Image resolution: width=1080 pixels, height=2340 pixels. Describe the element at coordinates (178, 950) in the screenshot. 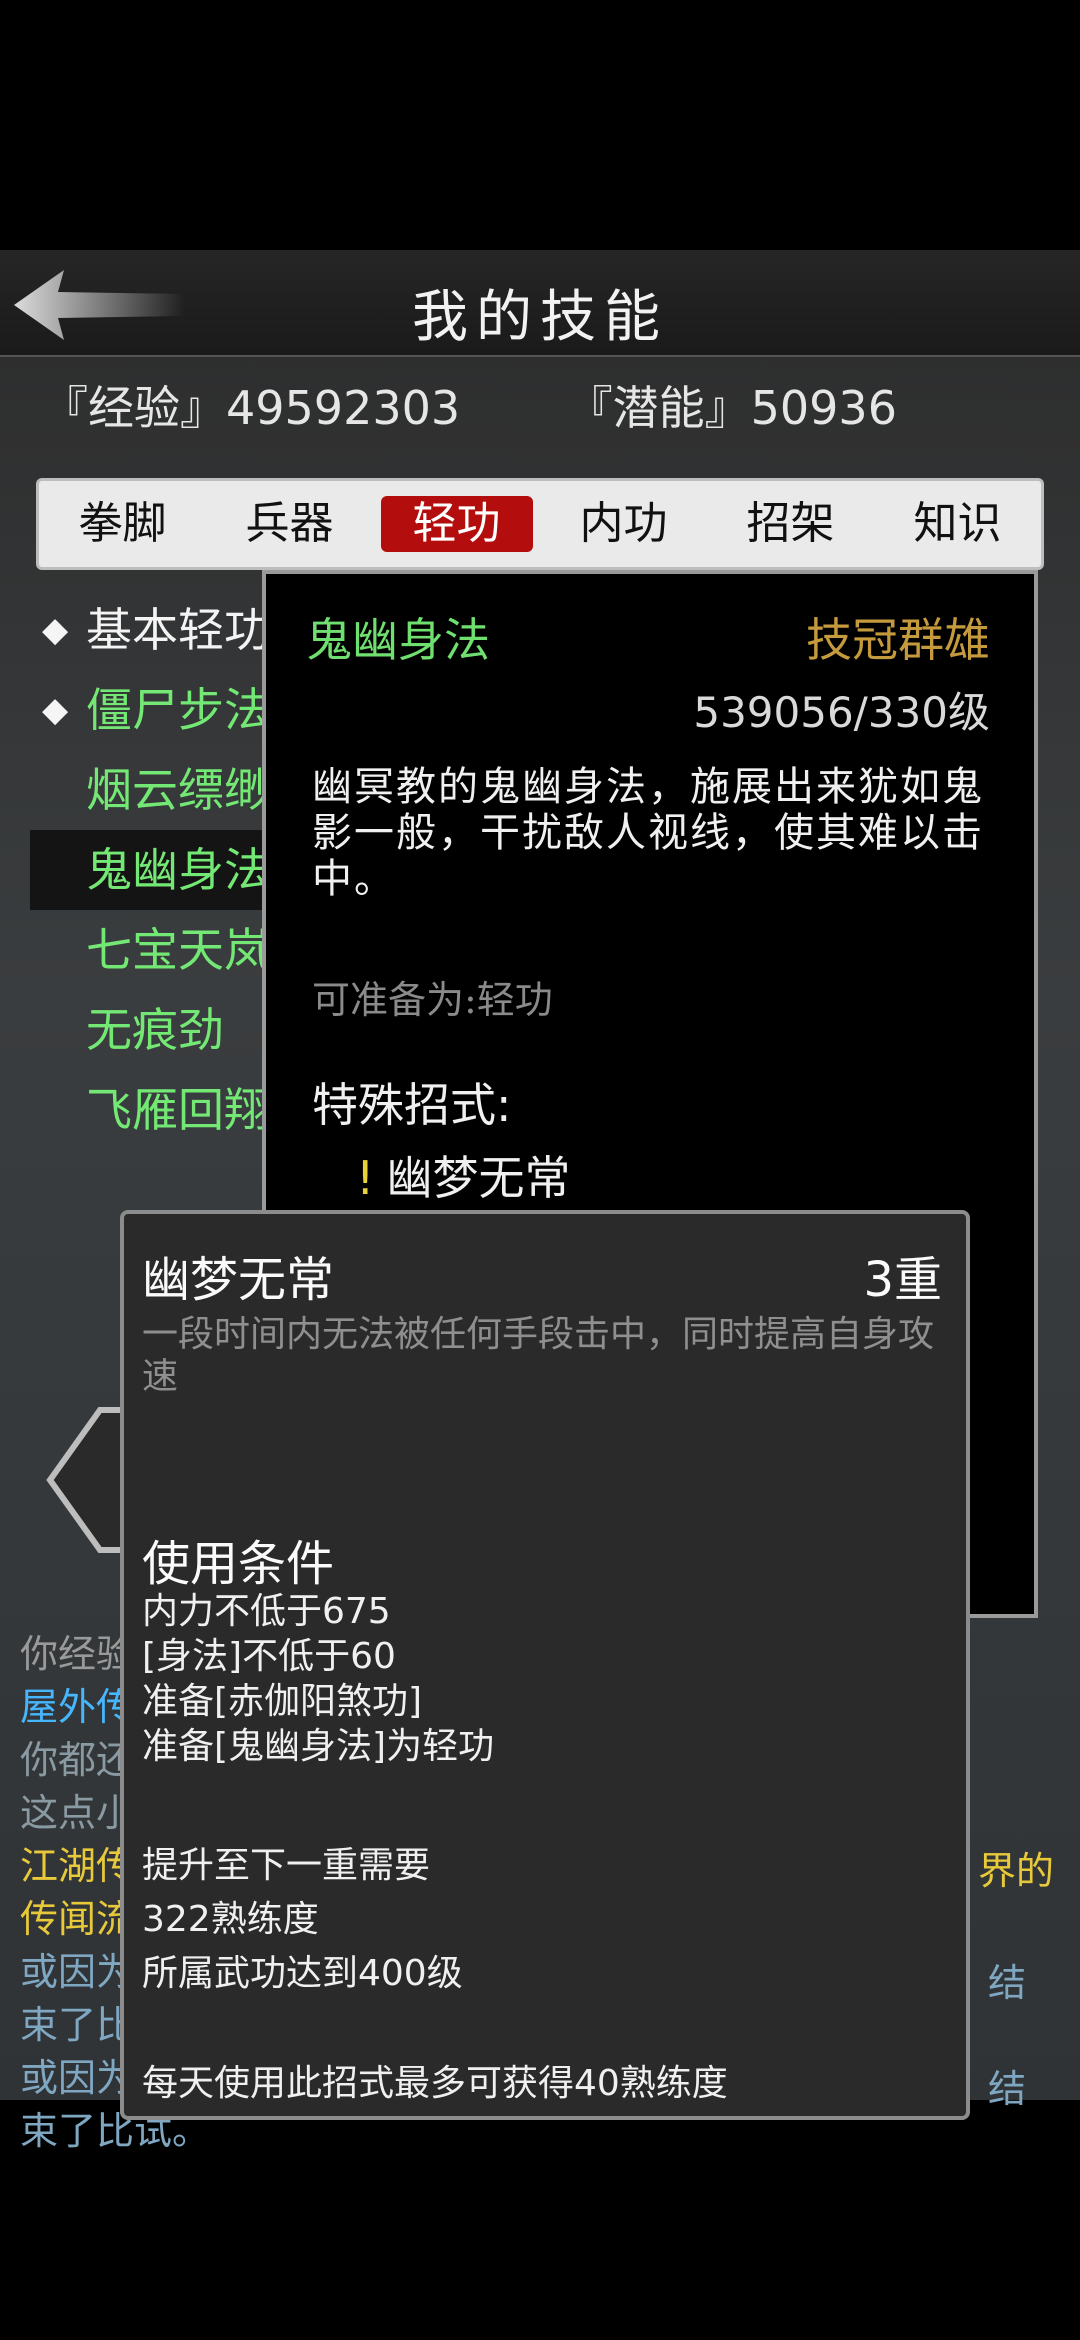

I see `skill-label: 七宝天岚` at that location.